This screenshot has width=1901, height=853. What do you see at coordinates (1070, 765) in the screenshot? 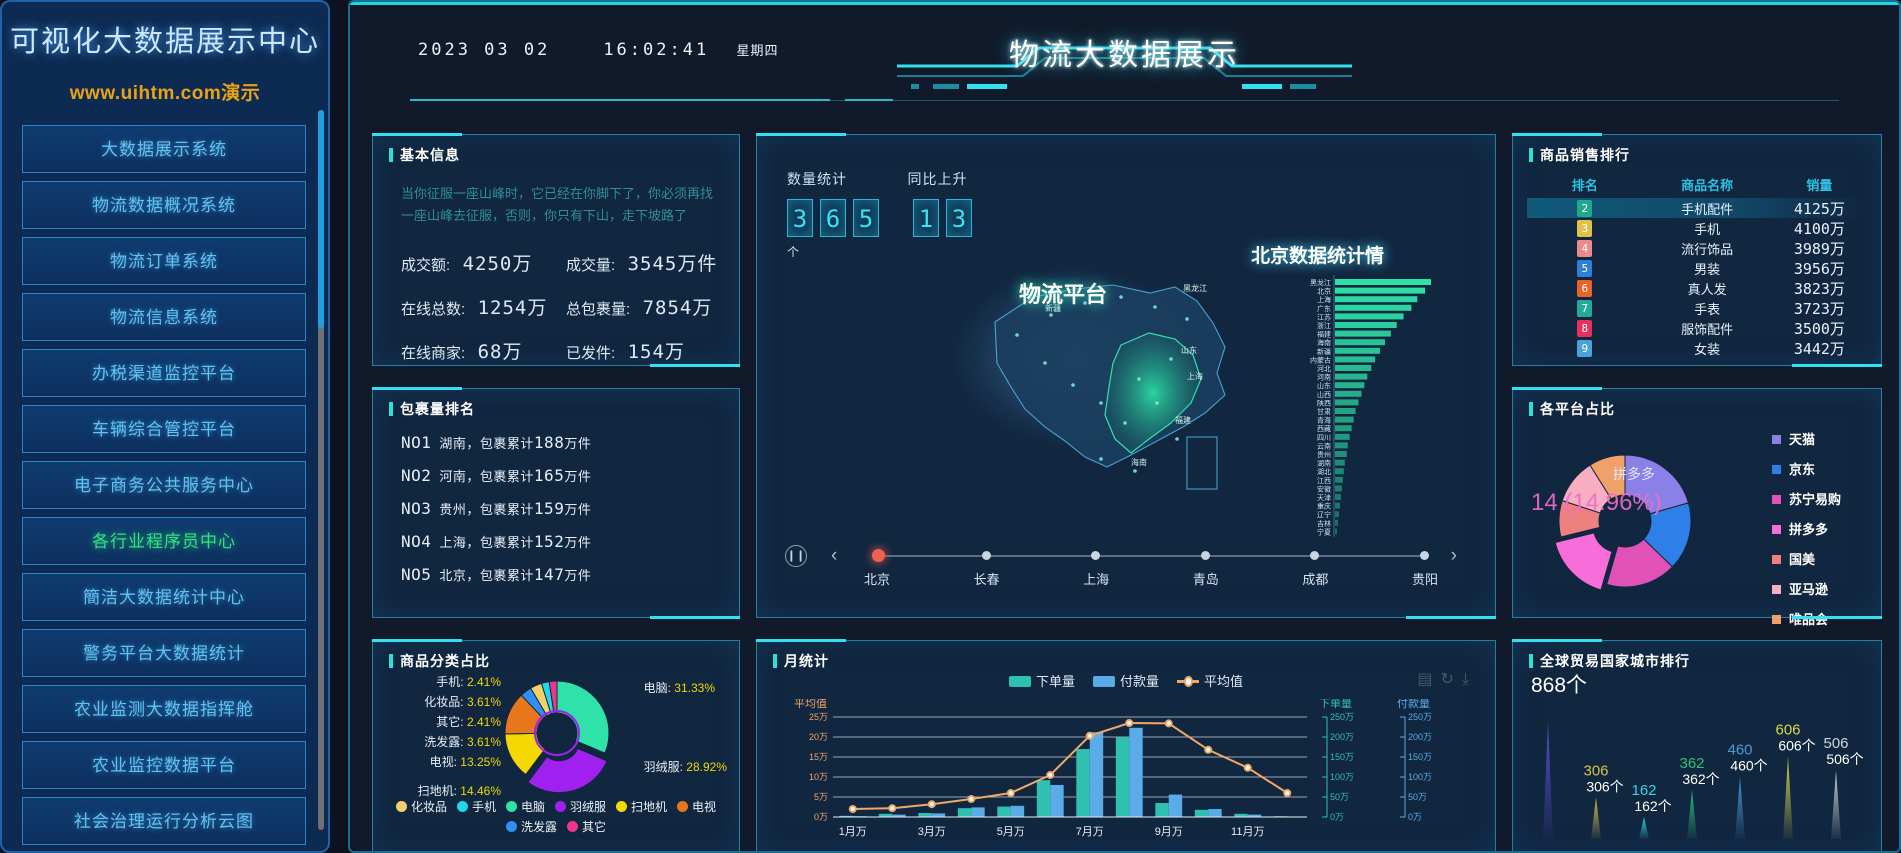
I see `monthly-line` at bounding box center [1070, 765].